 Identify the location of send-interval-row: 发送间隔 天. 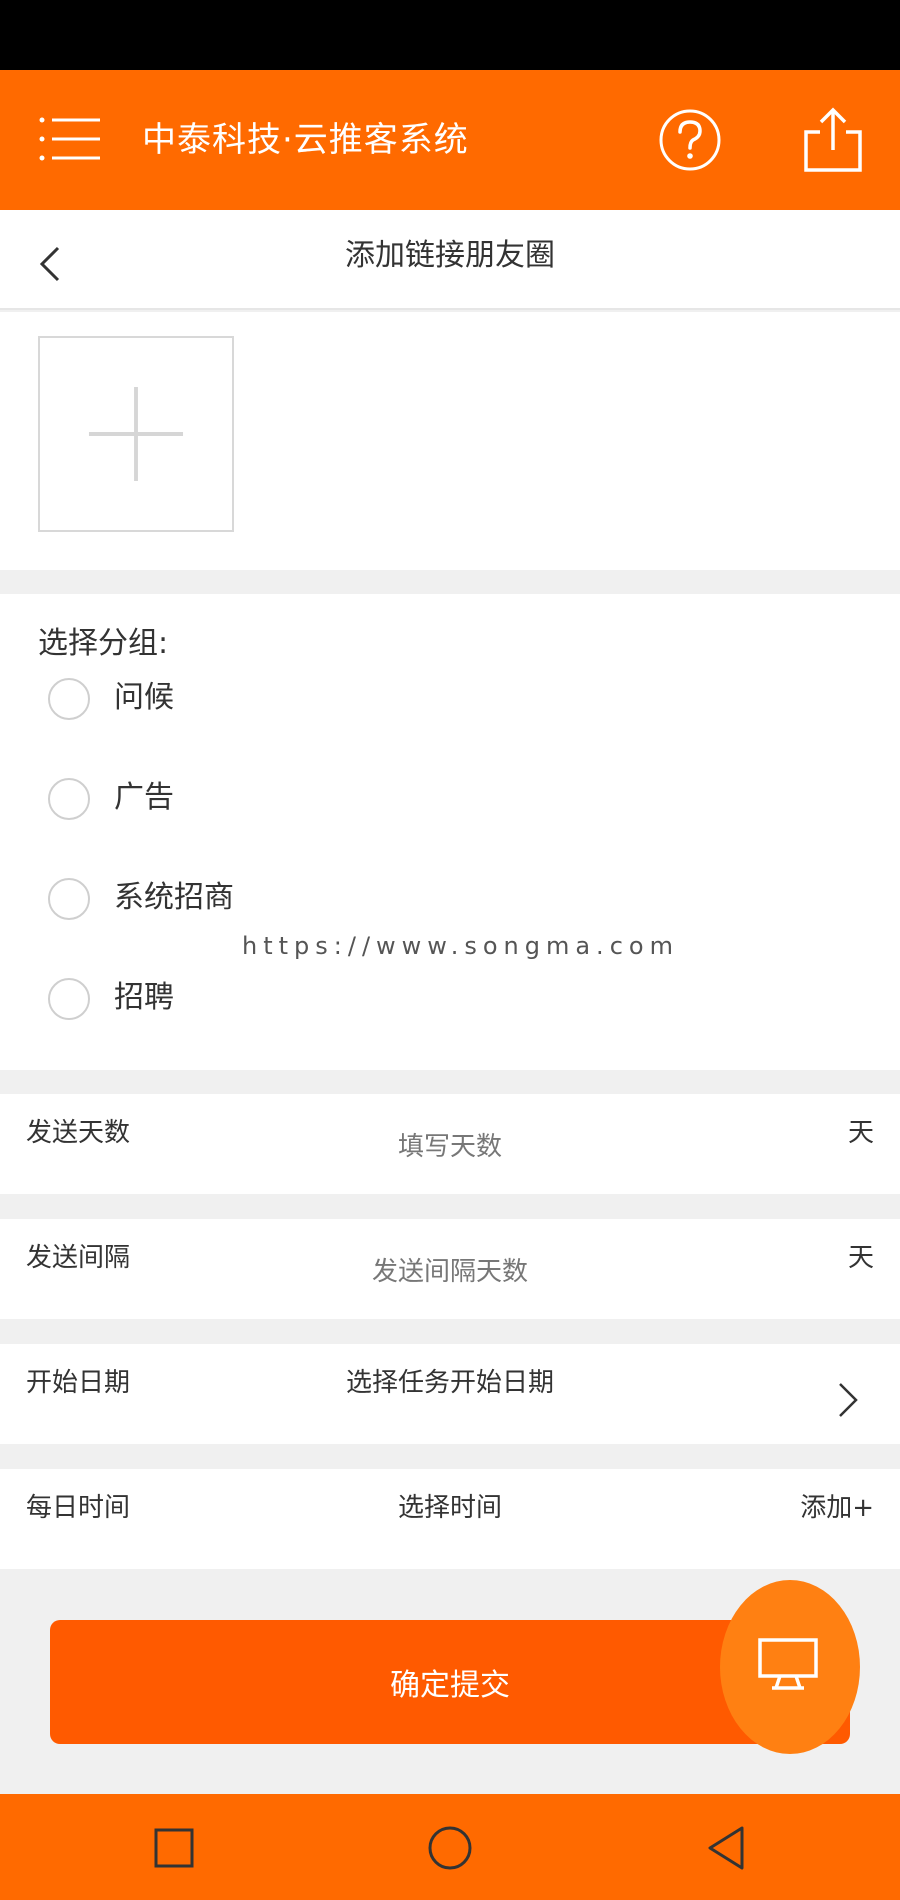
(450, 1269).